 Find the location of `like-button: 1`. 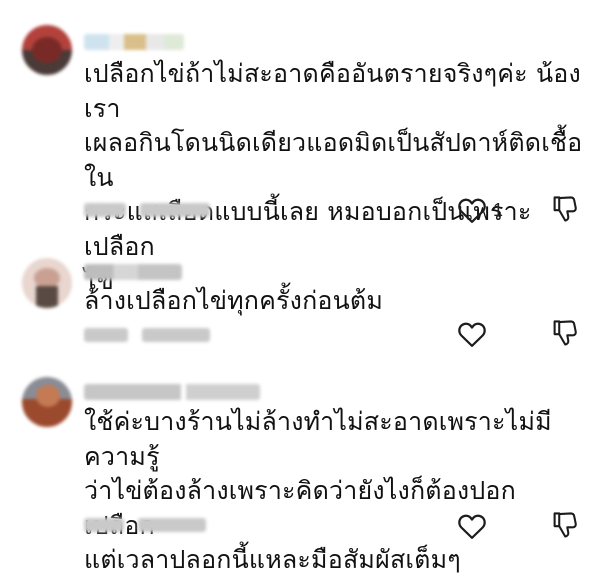

like-button: 1 is located at coordinates (480, 210).